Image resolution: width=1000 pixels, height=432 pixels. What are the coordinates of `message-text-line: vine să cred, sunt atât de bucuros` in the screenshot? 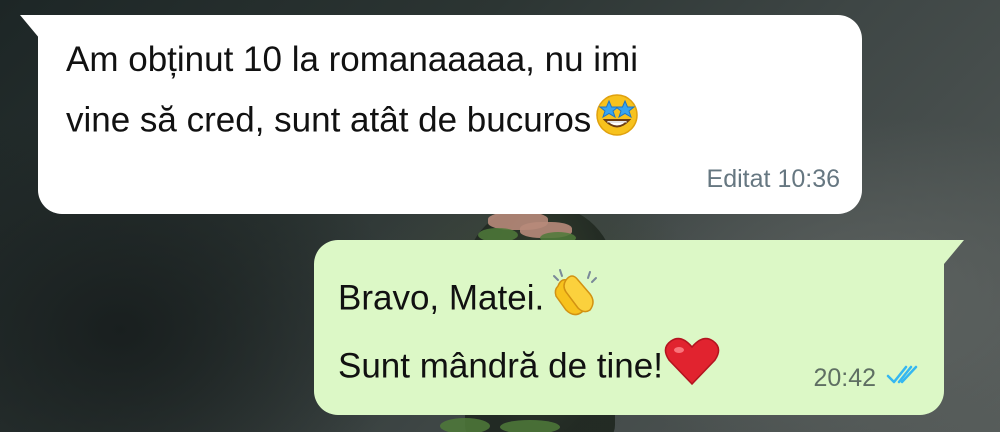 It's located at (352, 122).